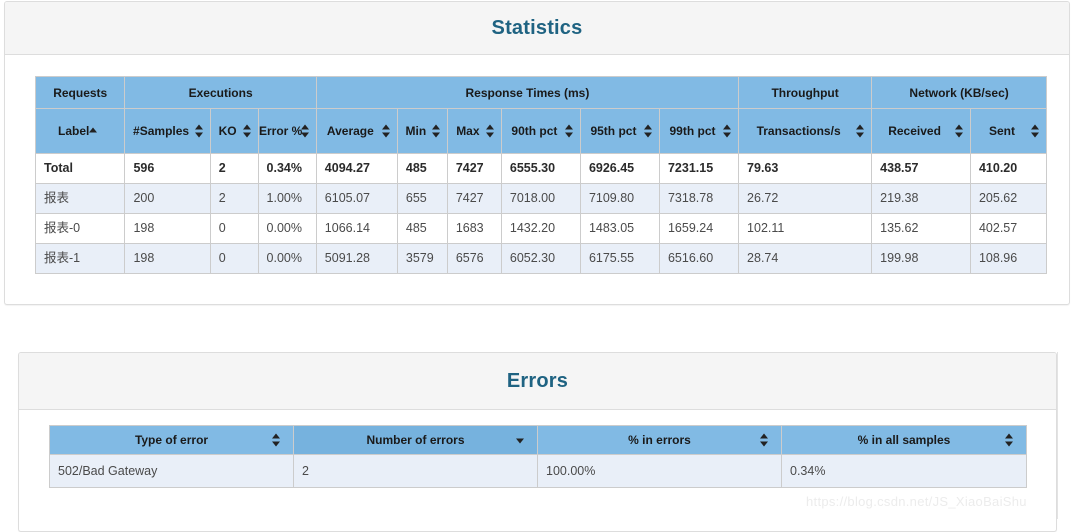  What do you see at coordinates (1008, 168) in the screenshot?
I see `cell-sent: 410.20` at bounding box center [1008, 168].